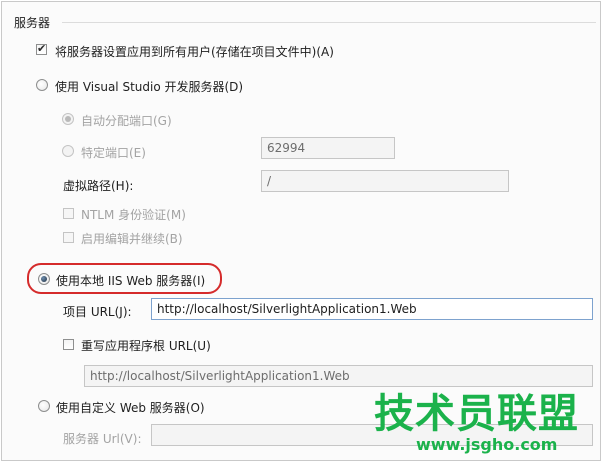  What do you see at coordinates (130, 407) in the screenshot?
I see `custom-web-server-label: 使用自定义 Web 服务器(O)` at bounding box center [130, 407].